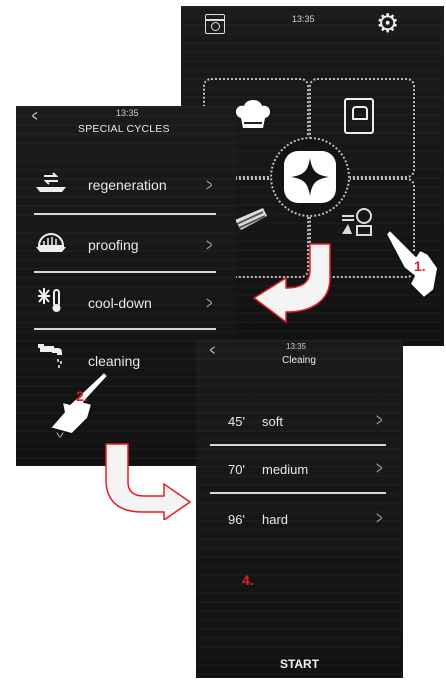 This screenshot has width=446, height=680. Describe the element at coordinates (411, 264) in the screenshot. I see `hand-pointer-icon` at that location.